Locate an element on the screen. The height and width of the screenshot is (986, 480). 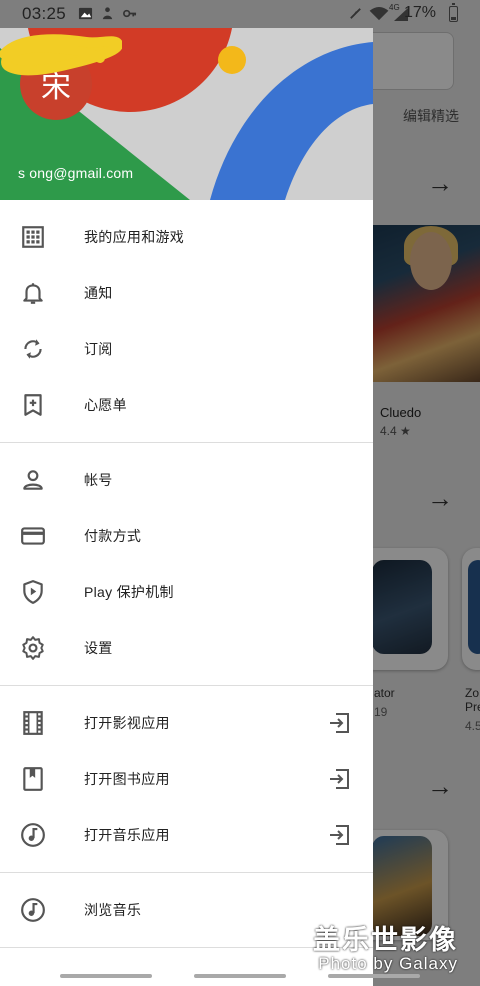
menu-item-label: 心愿单 is located at coordinates (105, 405).